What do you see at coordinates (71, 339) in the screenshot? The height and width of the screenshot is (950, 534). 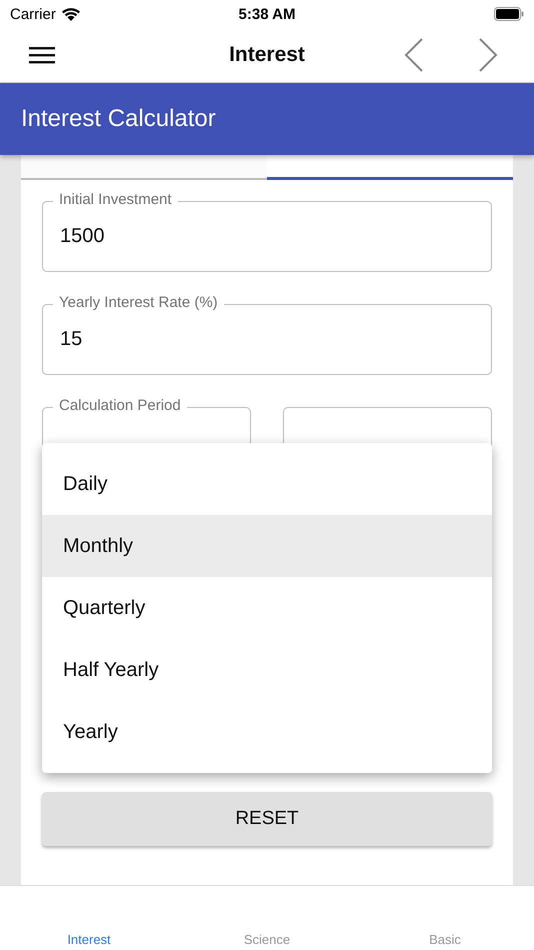 I see `field-value: 15` at bounding box center [71, 339].